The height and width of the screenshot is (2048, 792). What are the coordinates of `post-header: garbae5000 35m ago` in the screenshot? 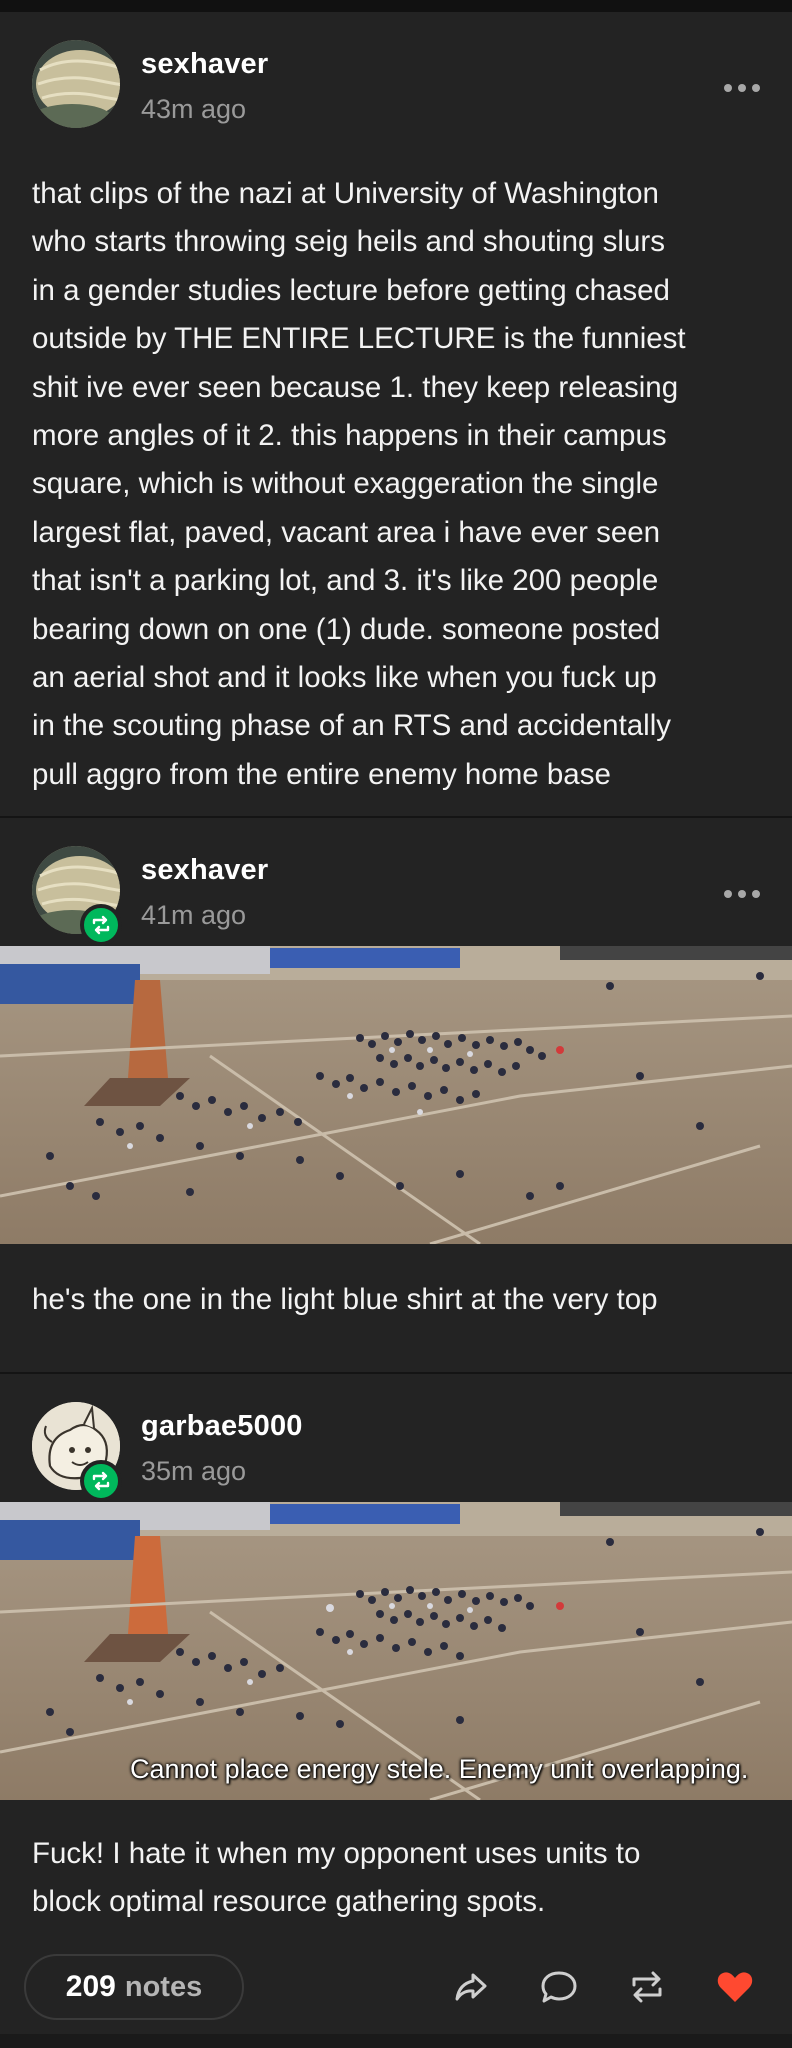 It's located at (396, 1438).